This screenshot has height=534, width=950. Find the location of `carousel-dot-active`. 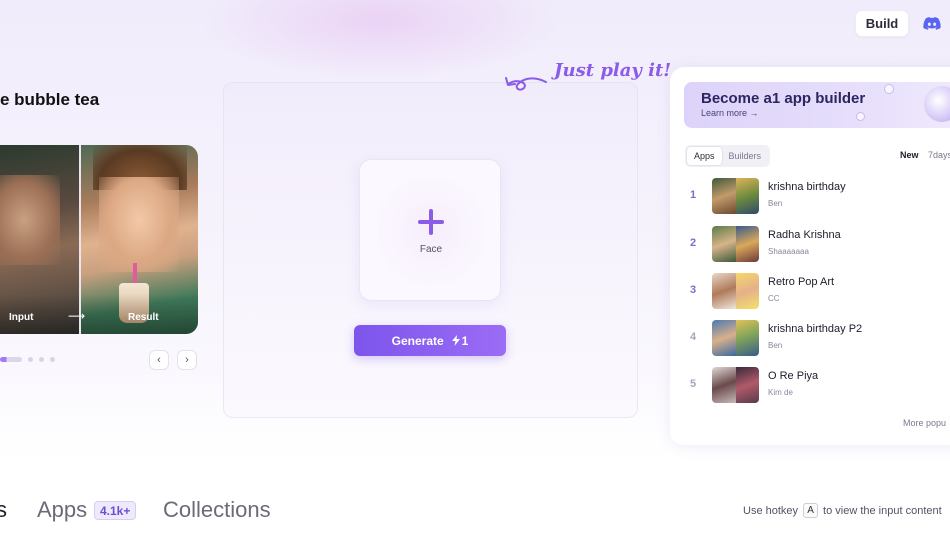

carousel-dot-active is located at coordinates (11, 359).